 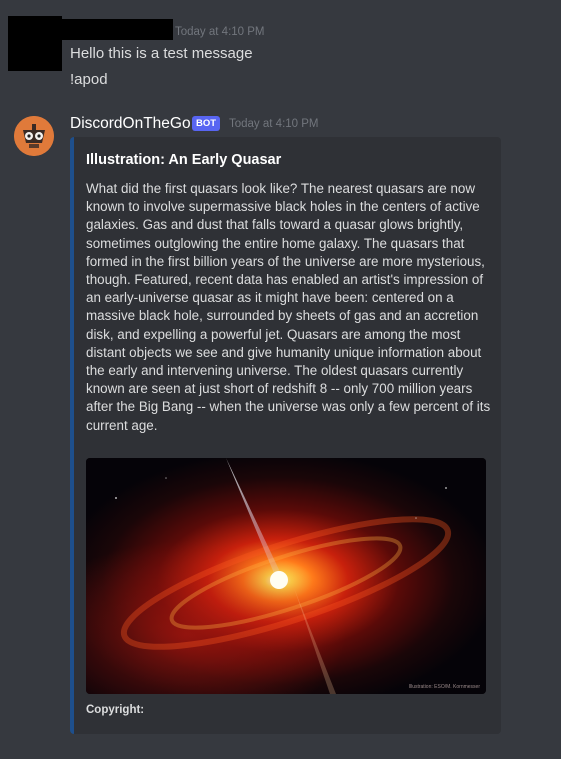 I want to click on embed-title: Illustration: An Early Quasar, so click(x=184, y=160).